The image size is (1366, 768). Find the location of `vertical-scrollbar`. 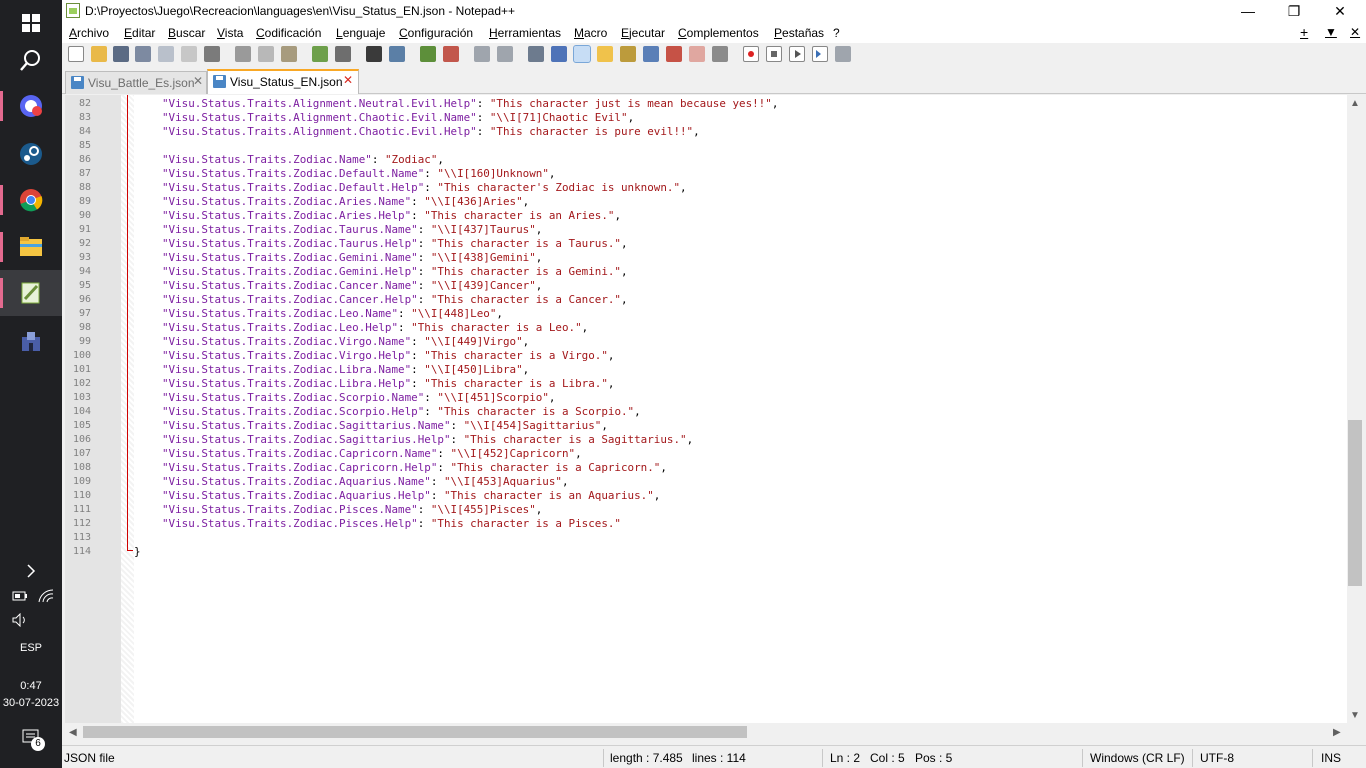

vertical-scrollbar is located at coordinates (1355, 409).